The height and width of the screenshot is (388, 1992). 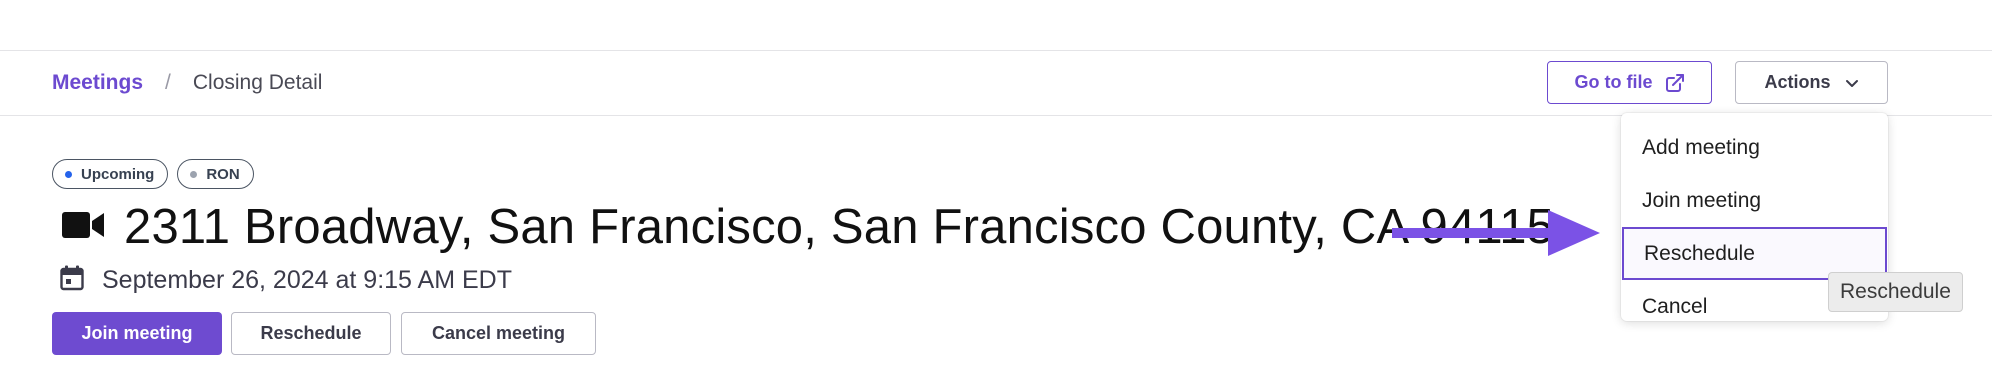 What do you see at coordinates (1895, 292) in the screenshot?
I see `tooltip: Reschedule` at bounding box center [1895, 292].